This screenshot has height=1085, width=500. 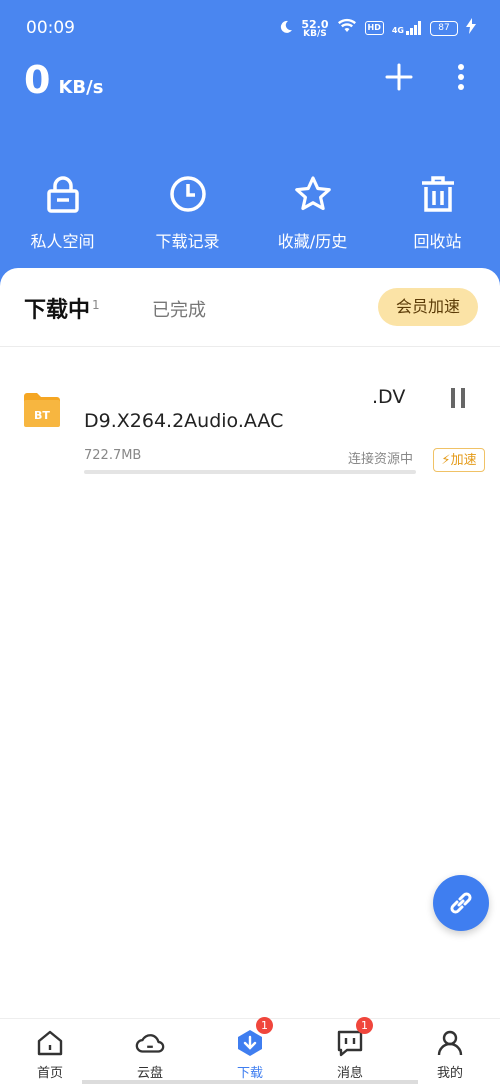 I want to click on home-icon, so click(x=50, y=1043).